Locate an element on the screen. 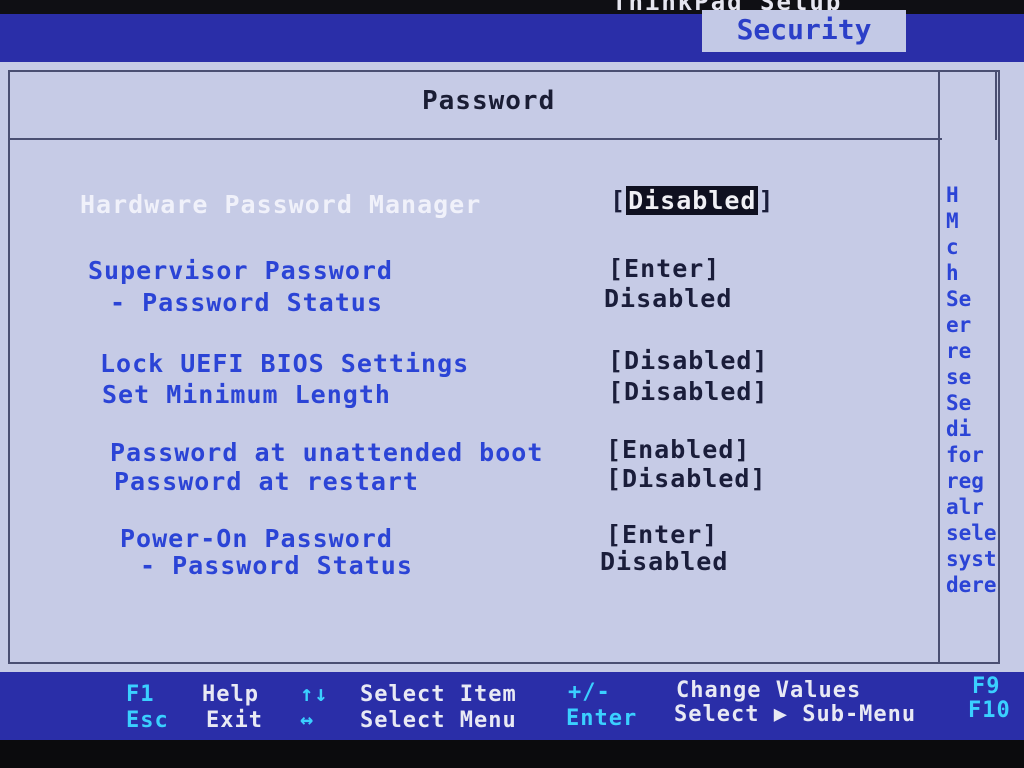 Image resolution: width=1024 pixels, height=768 pixels. help-text-line: di is located at coordinates (959, 429).